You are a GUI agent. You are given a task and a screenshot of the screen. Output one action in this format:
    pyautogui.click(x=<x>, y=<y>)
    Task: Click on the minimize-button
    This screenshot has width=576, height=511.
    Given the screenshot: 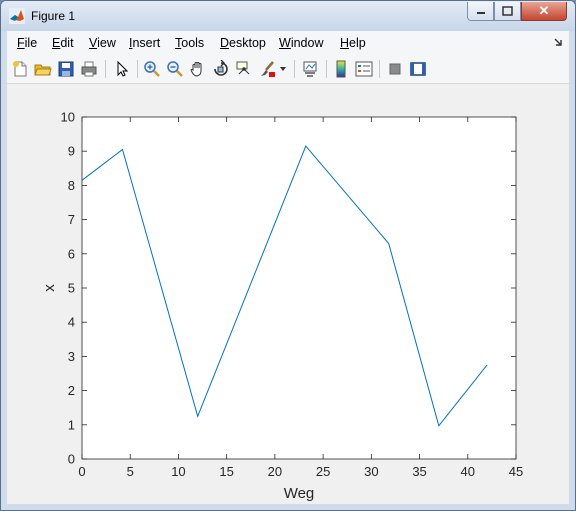 What is the action you would take?
    pyautogui.click(x=480, y=11)
    